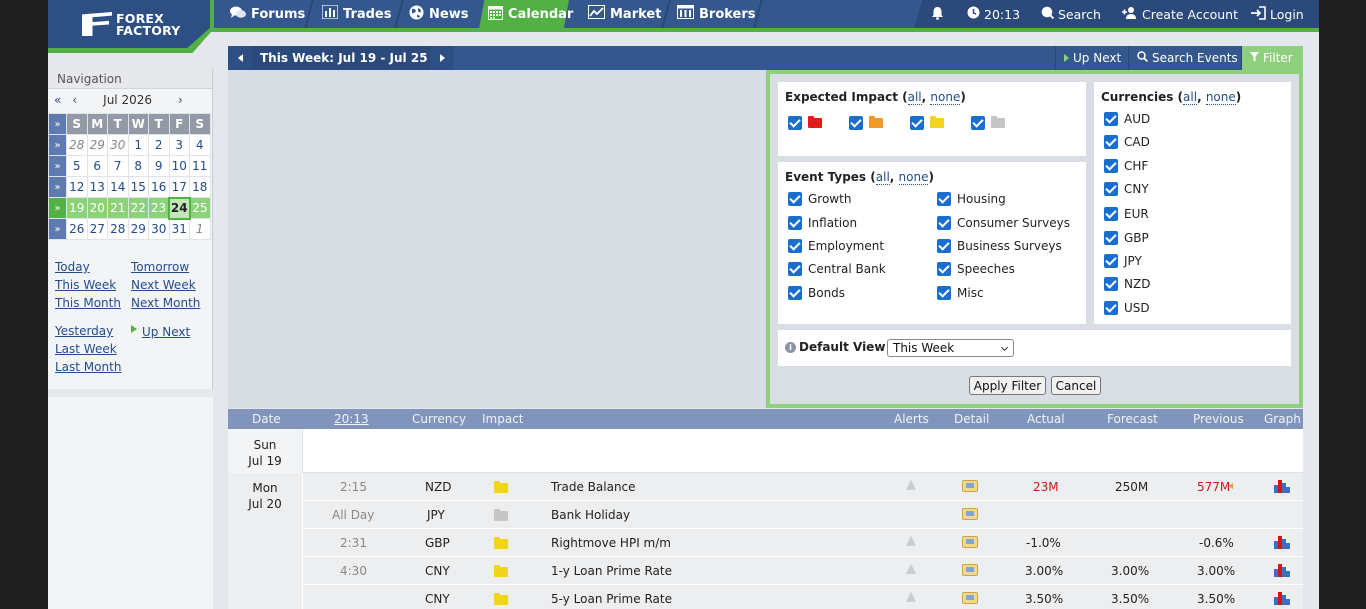 The image size is (1366, 609). Describe the element at coordinates (803, 543) in the screenshot. I see `table-row: 2:31 GBP Rightmove HPI m/m -1.0% -0.6%` at that location.